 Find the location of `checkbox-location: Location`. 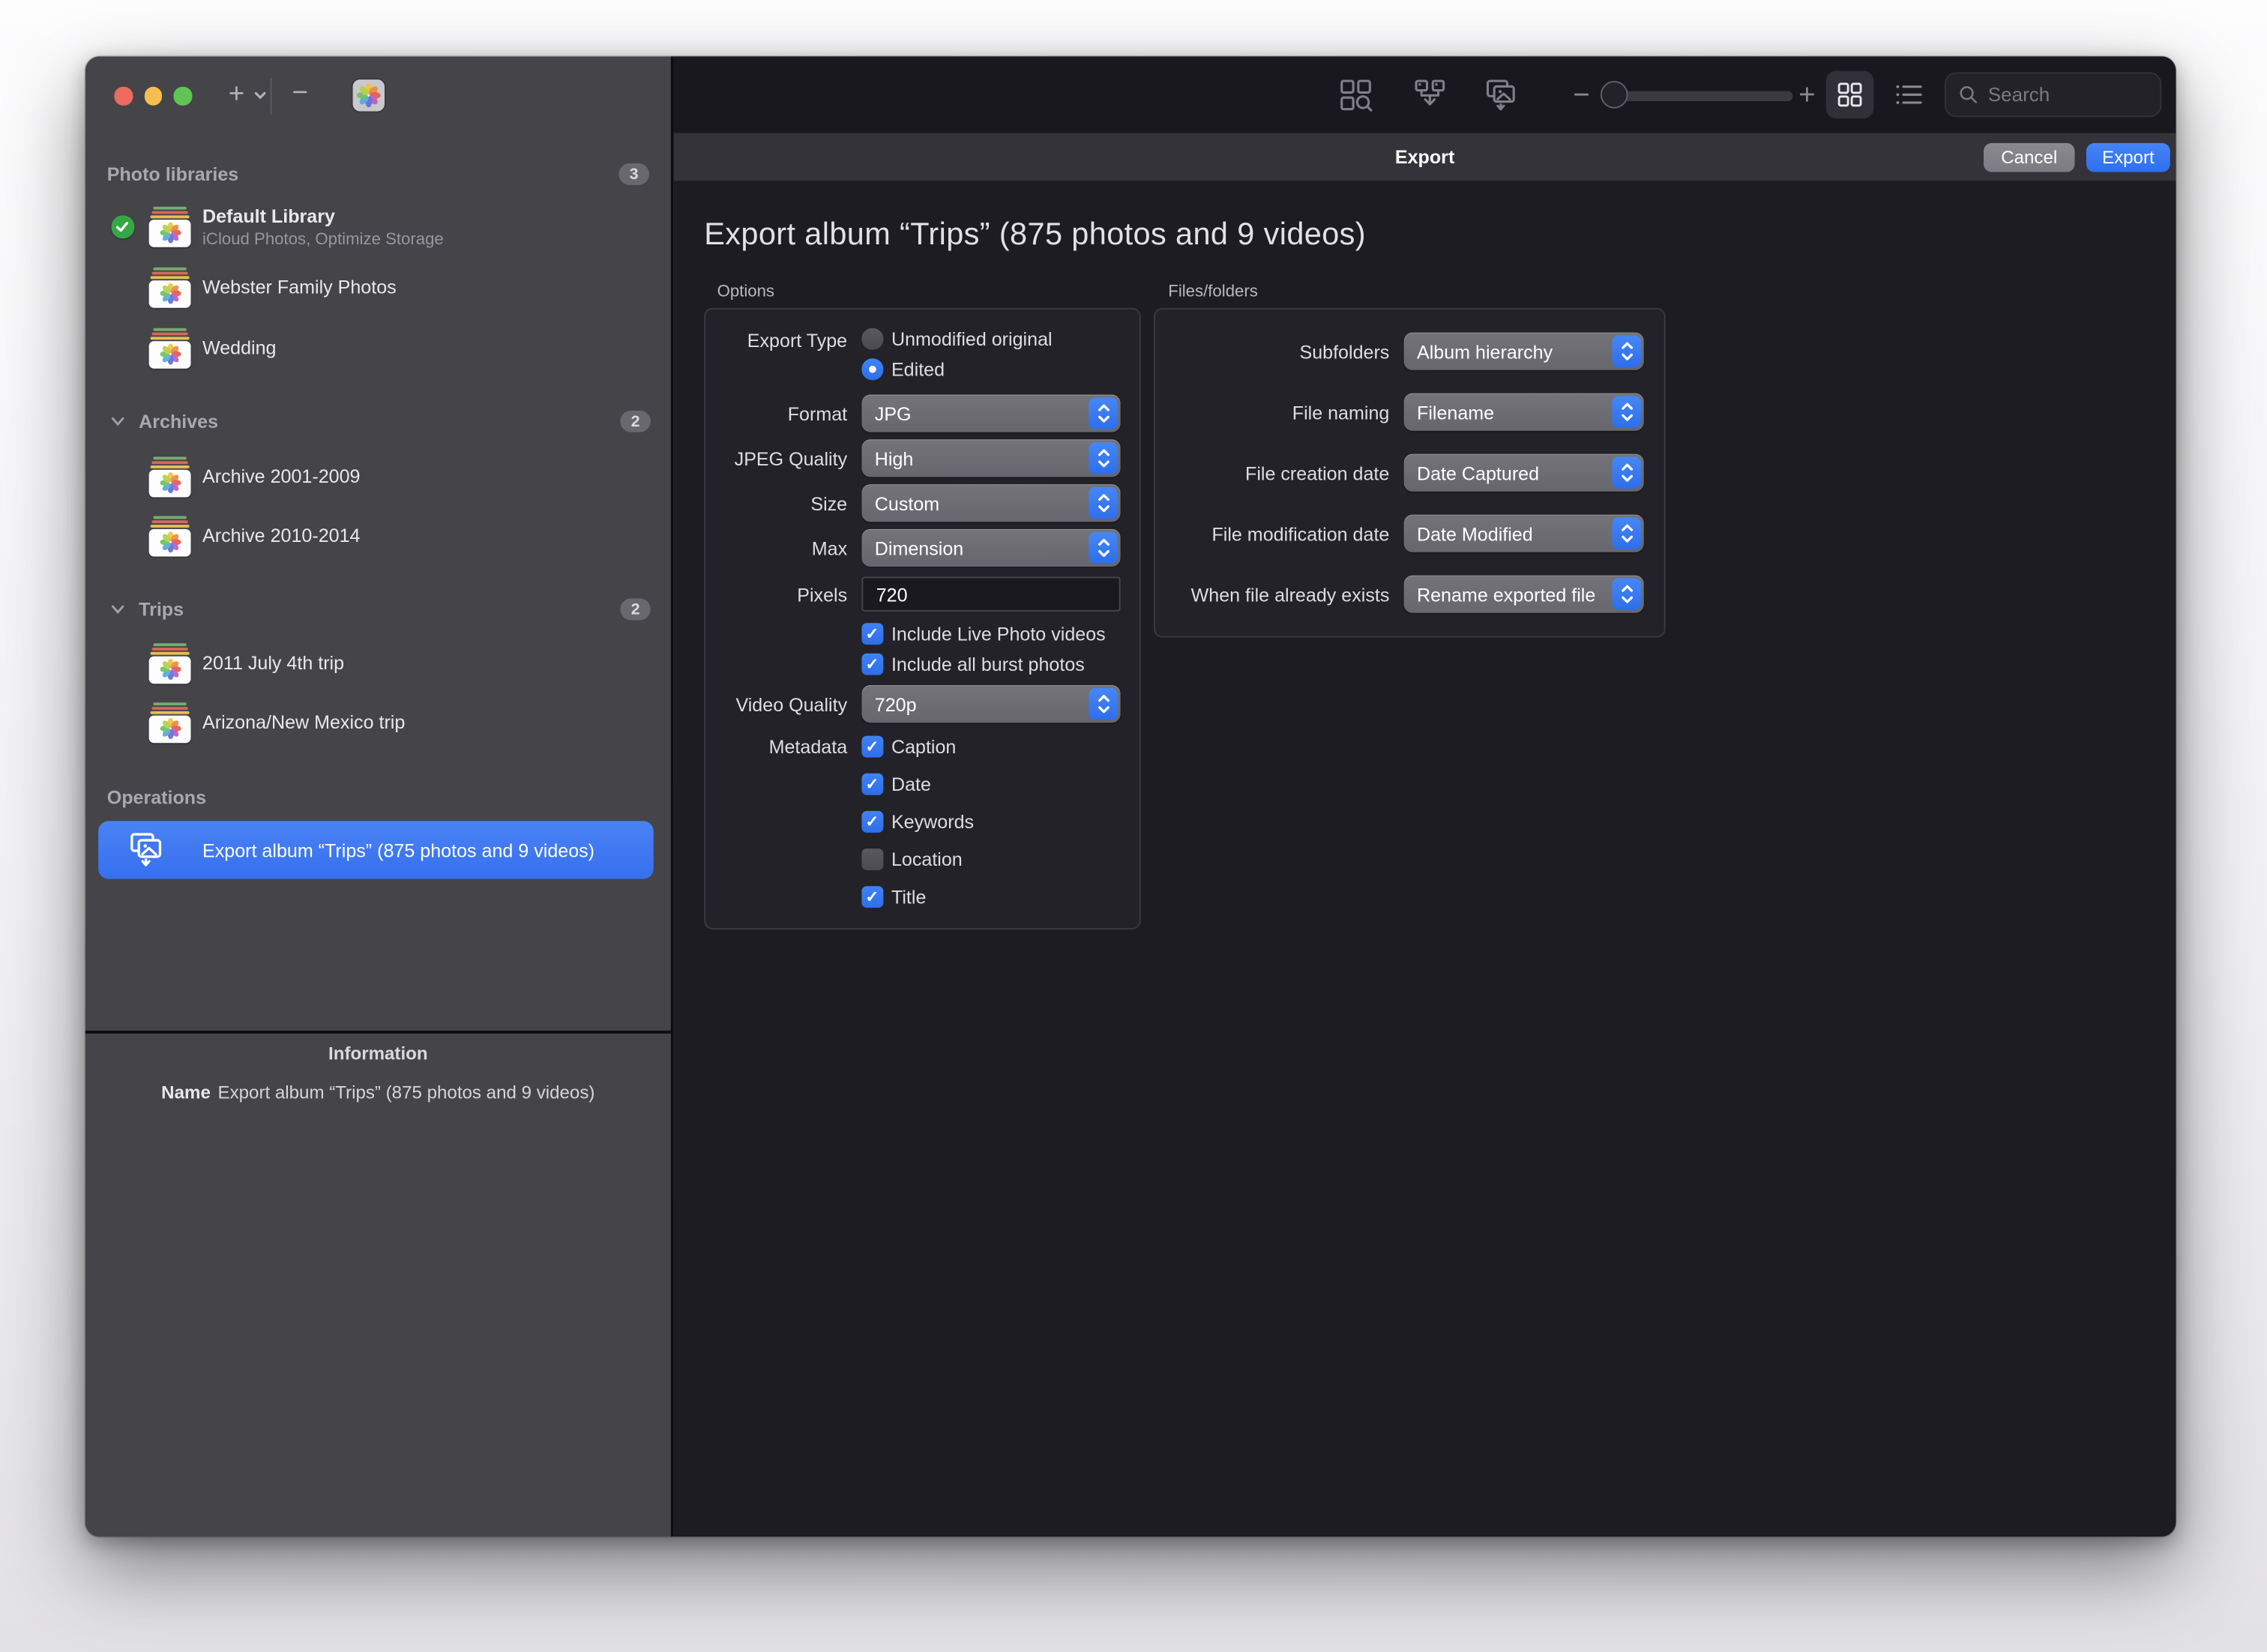

checkbox-location: Location is located at coordinates (917, 859).